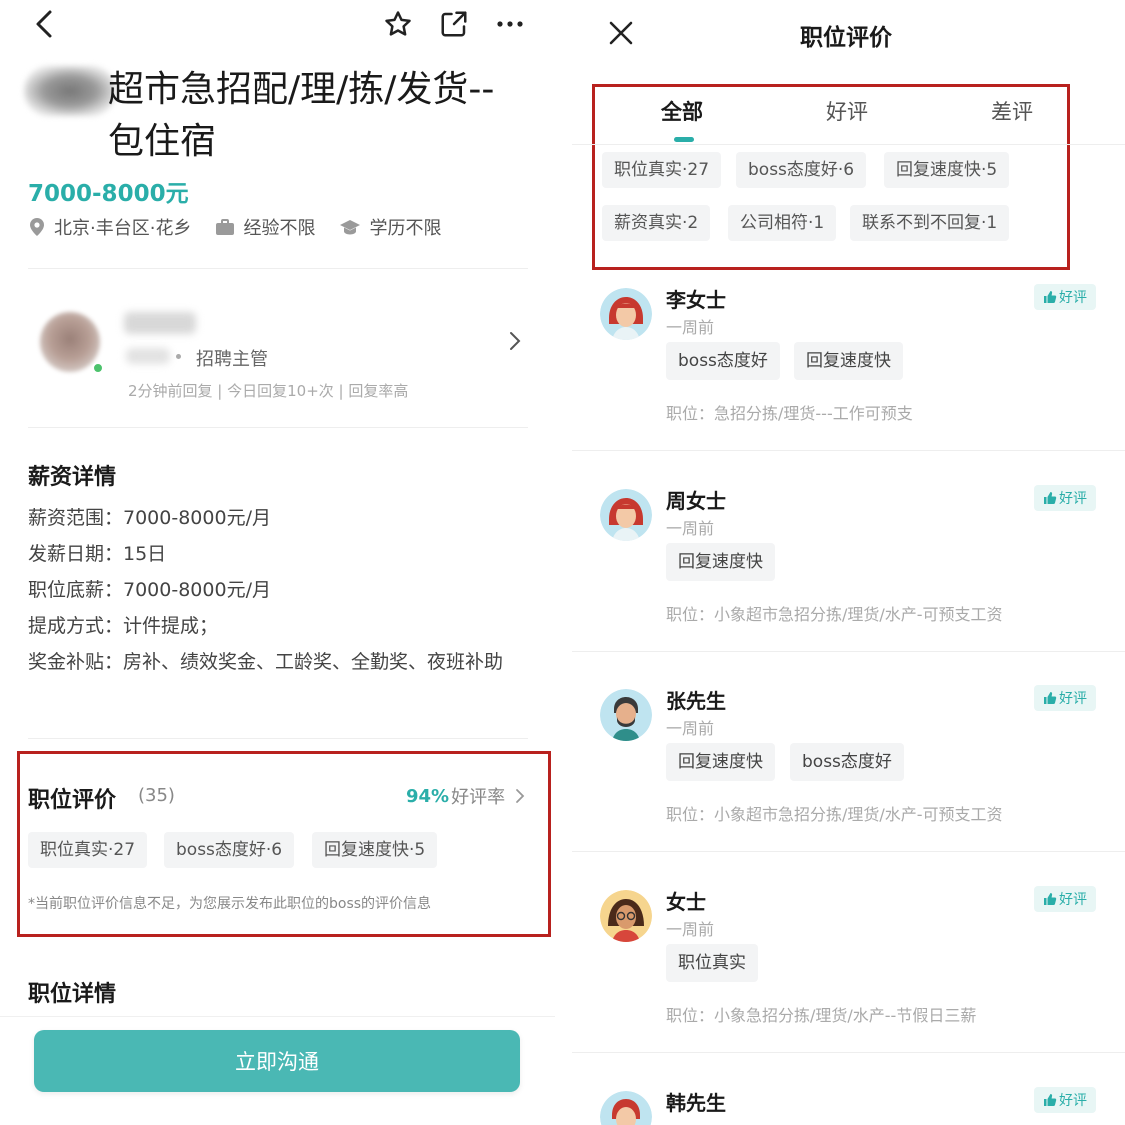  I want to click on review-position: 职位：急招分拣/理货---工作可预支, so click(789, 412).